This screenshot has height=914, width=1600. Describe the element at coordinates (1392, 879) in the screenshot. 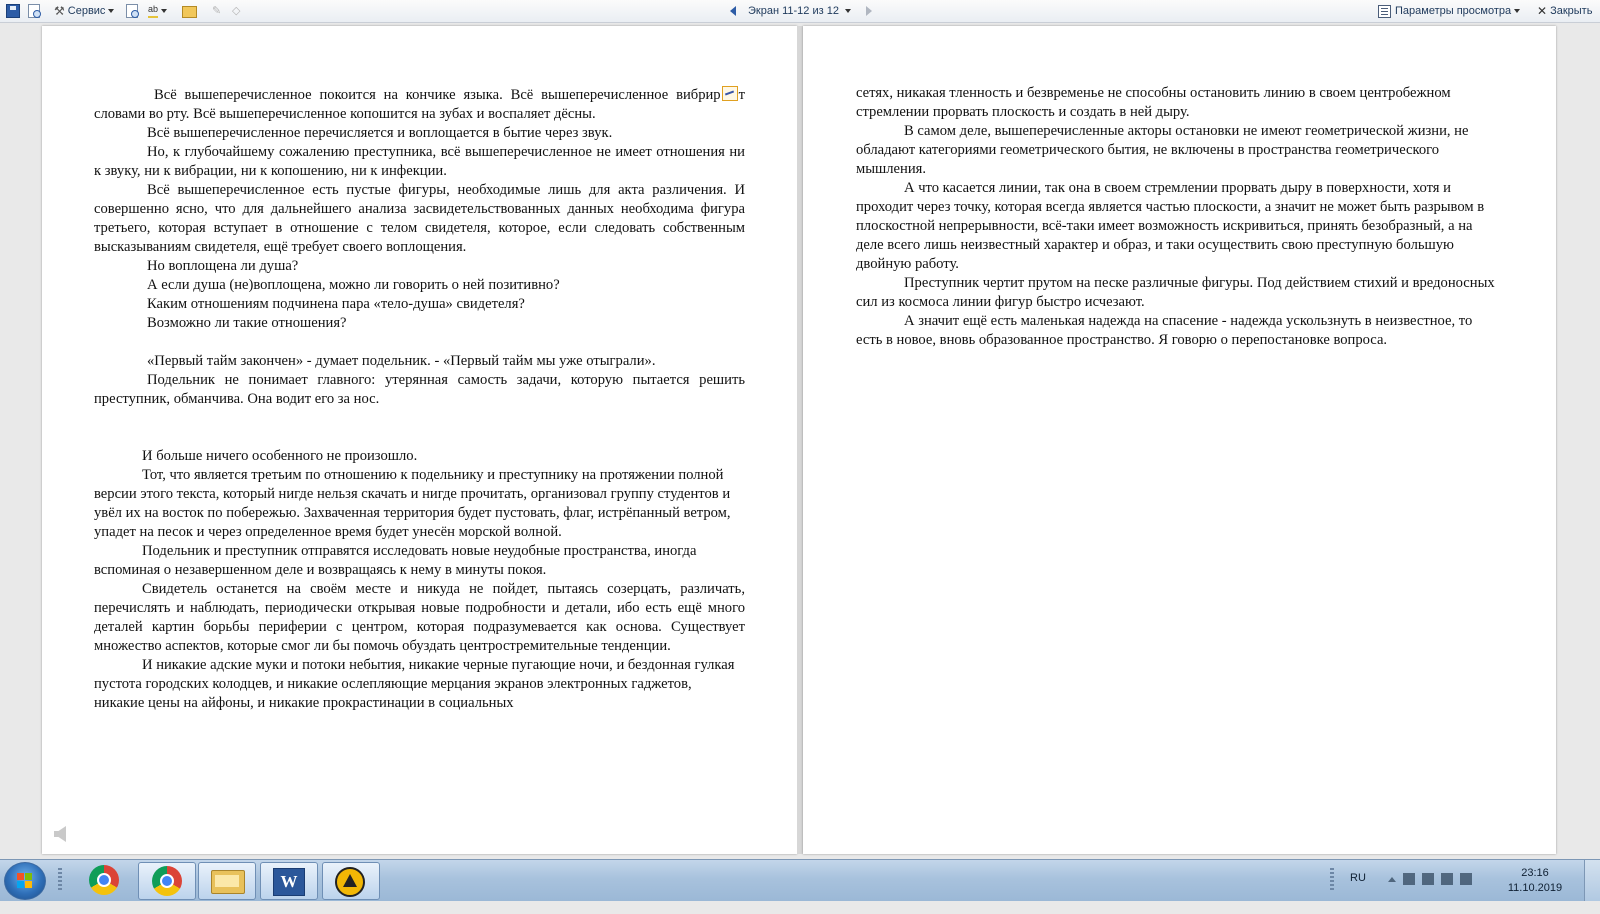

I see `show-hidden-icons-icon` at that location.